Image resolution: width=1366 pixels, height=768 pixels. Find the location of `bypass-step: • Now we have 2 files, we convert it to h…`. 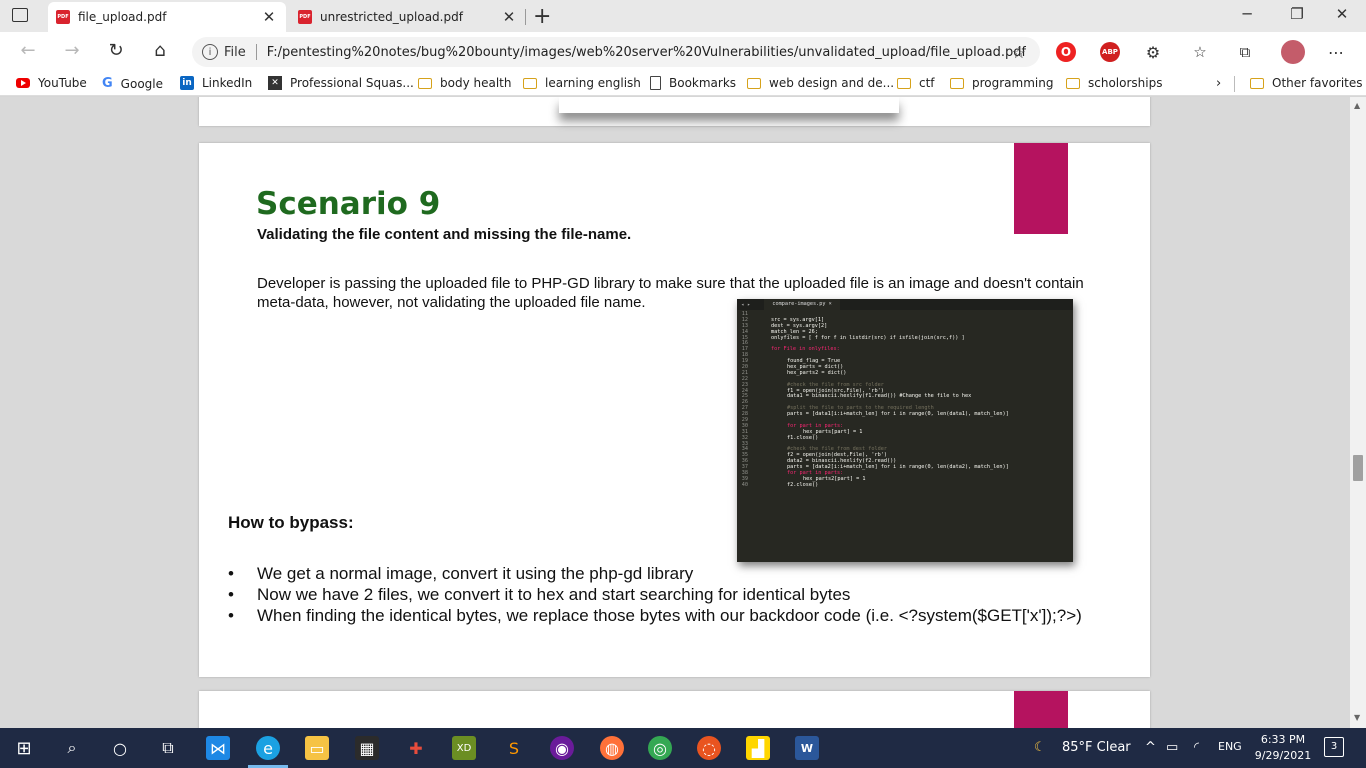

bypass-step: • Now we have 2 files, we convert it to h… is located at coordinates (658, 594).